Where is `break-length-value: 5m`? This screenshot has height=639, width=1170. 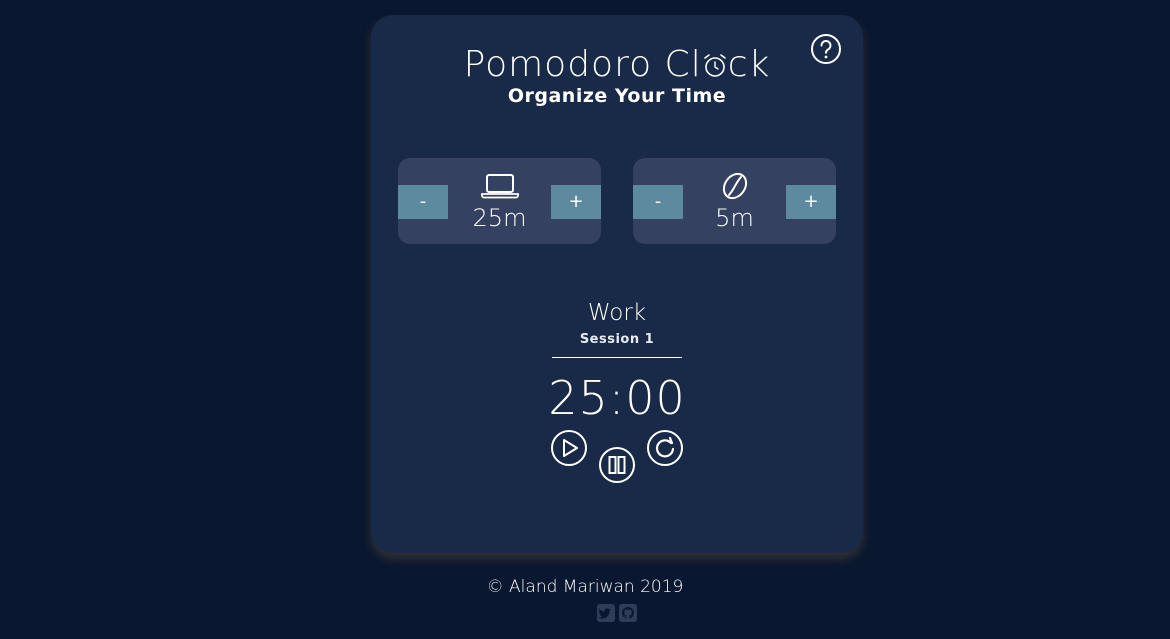
break-length-value: 5m is located at coordinates (734, 218).